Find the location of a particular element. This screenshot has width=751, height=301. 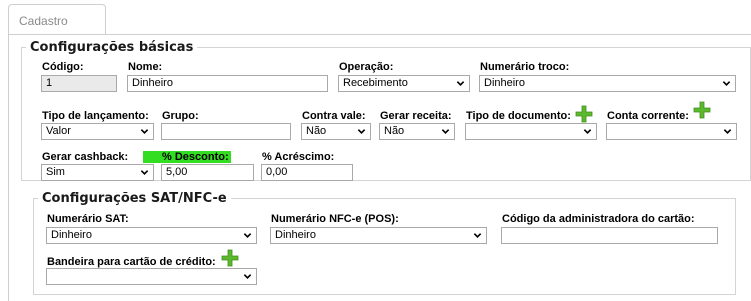

gerar-cashback-value: Sim is located at coordinates (55, 172).